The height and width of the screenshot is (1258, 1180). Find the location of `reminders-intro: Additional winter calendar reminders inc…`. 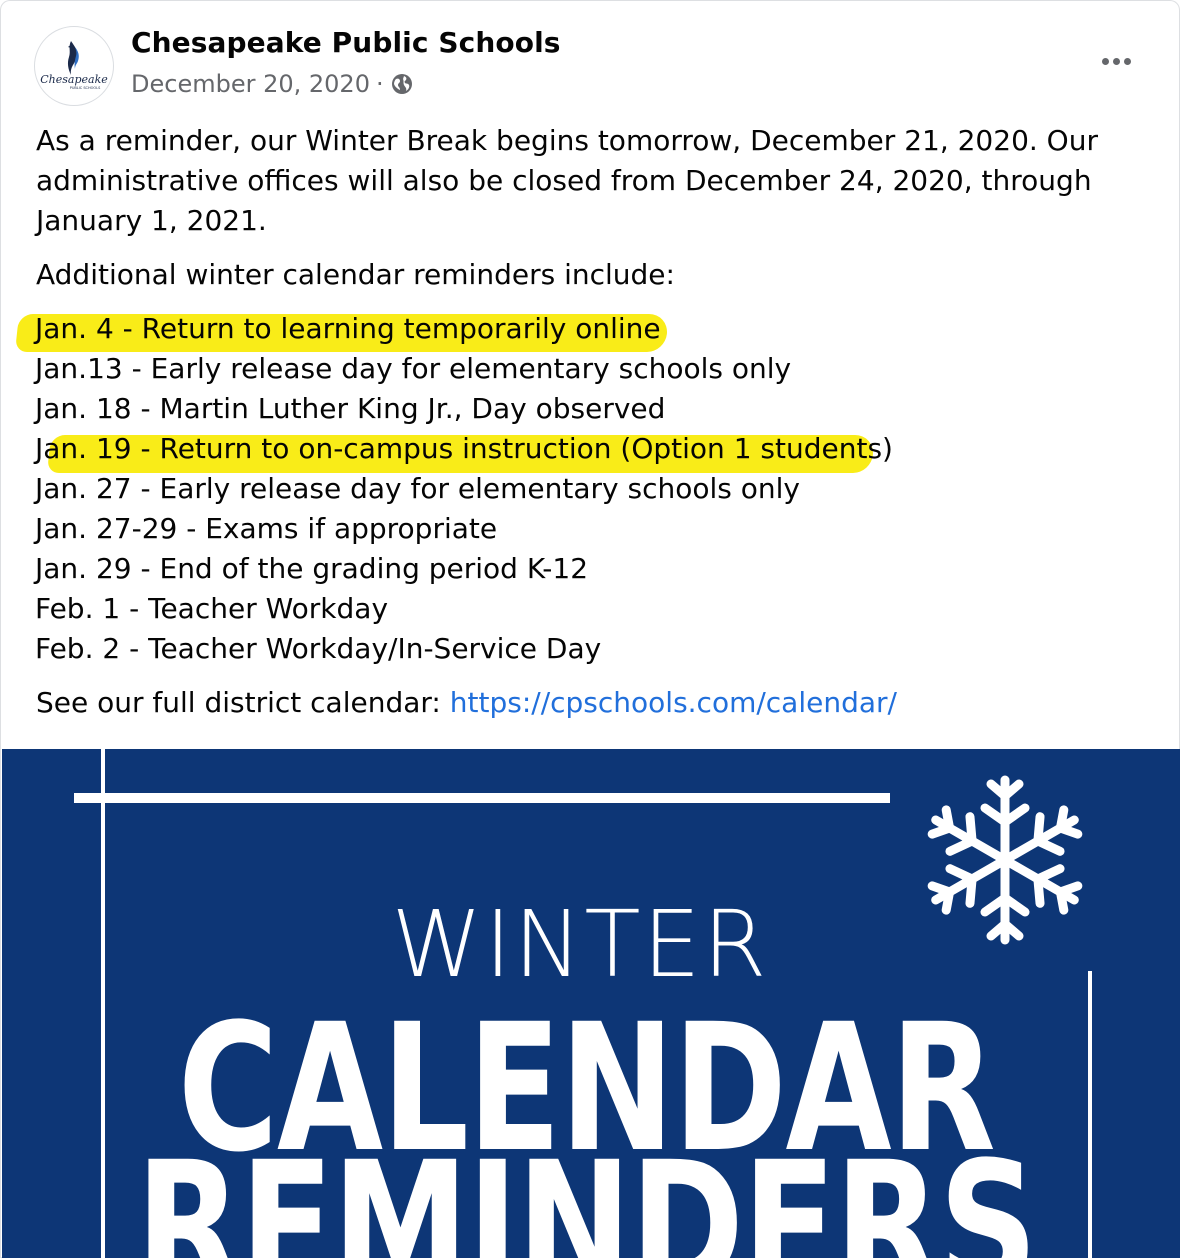

reminders-intro: Additional winter calendar reminders inc… is located at coordinates (355, 274).